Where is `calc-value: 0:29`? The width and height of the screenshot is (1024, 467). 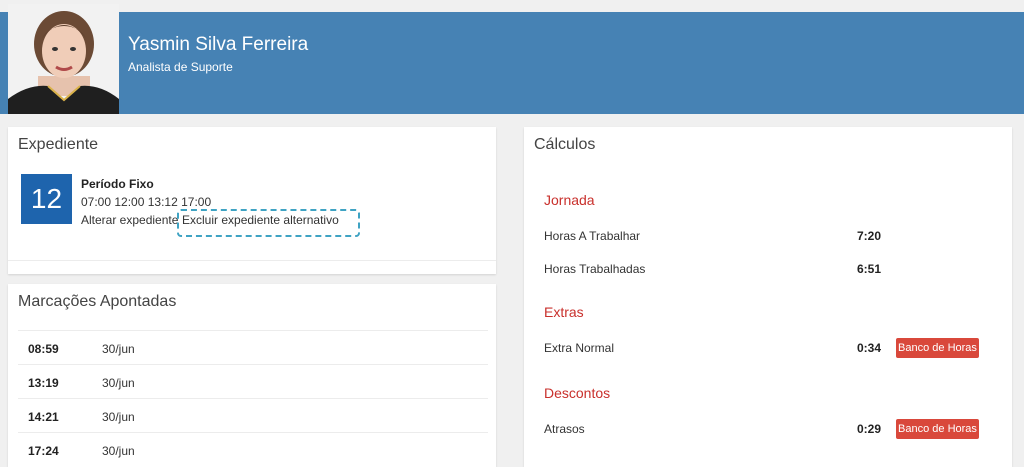 calc-value: 0:29 is located at coordinates (869, 429).